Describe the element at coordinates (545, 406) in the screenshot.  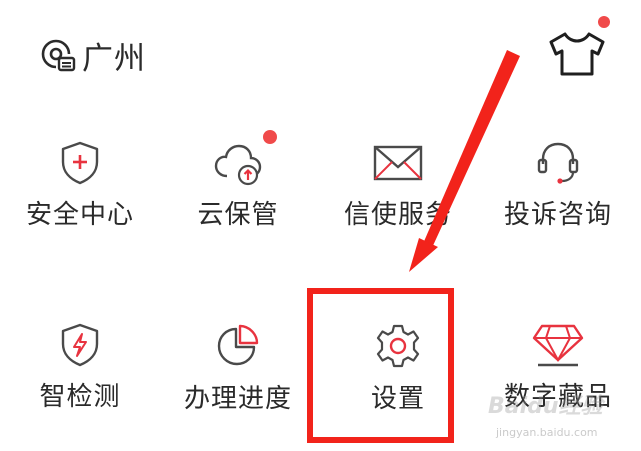
I see `watermark-main: Baidu经验` at that location.